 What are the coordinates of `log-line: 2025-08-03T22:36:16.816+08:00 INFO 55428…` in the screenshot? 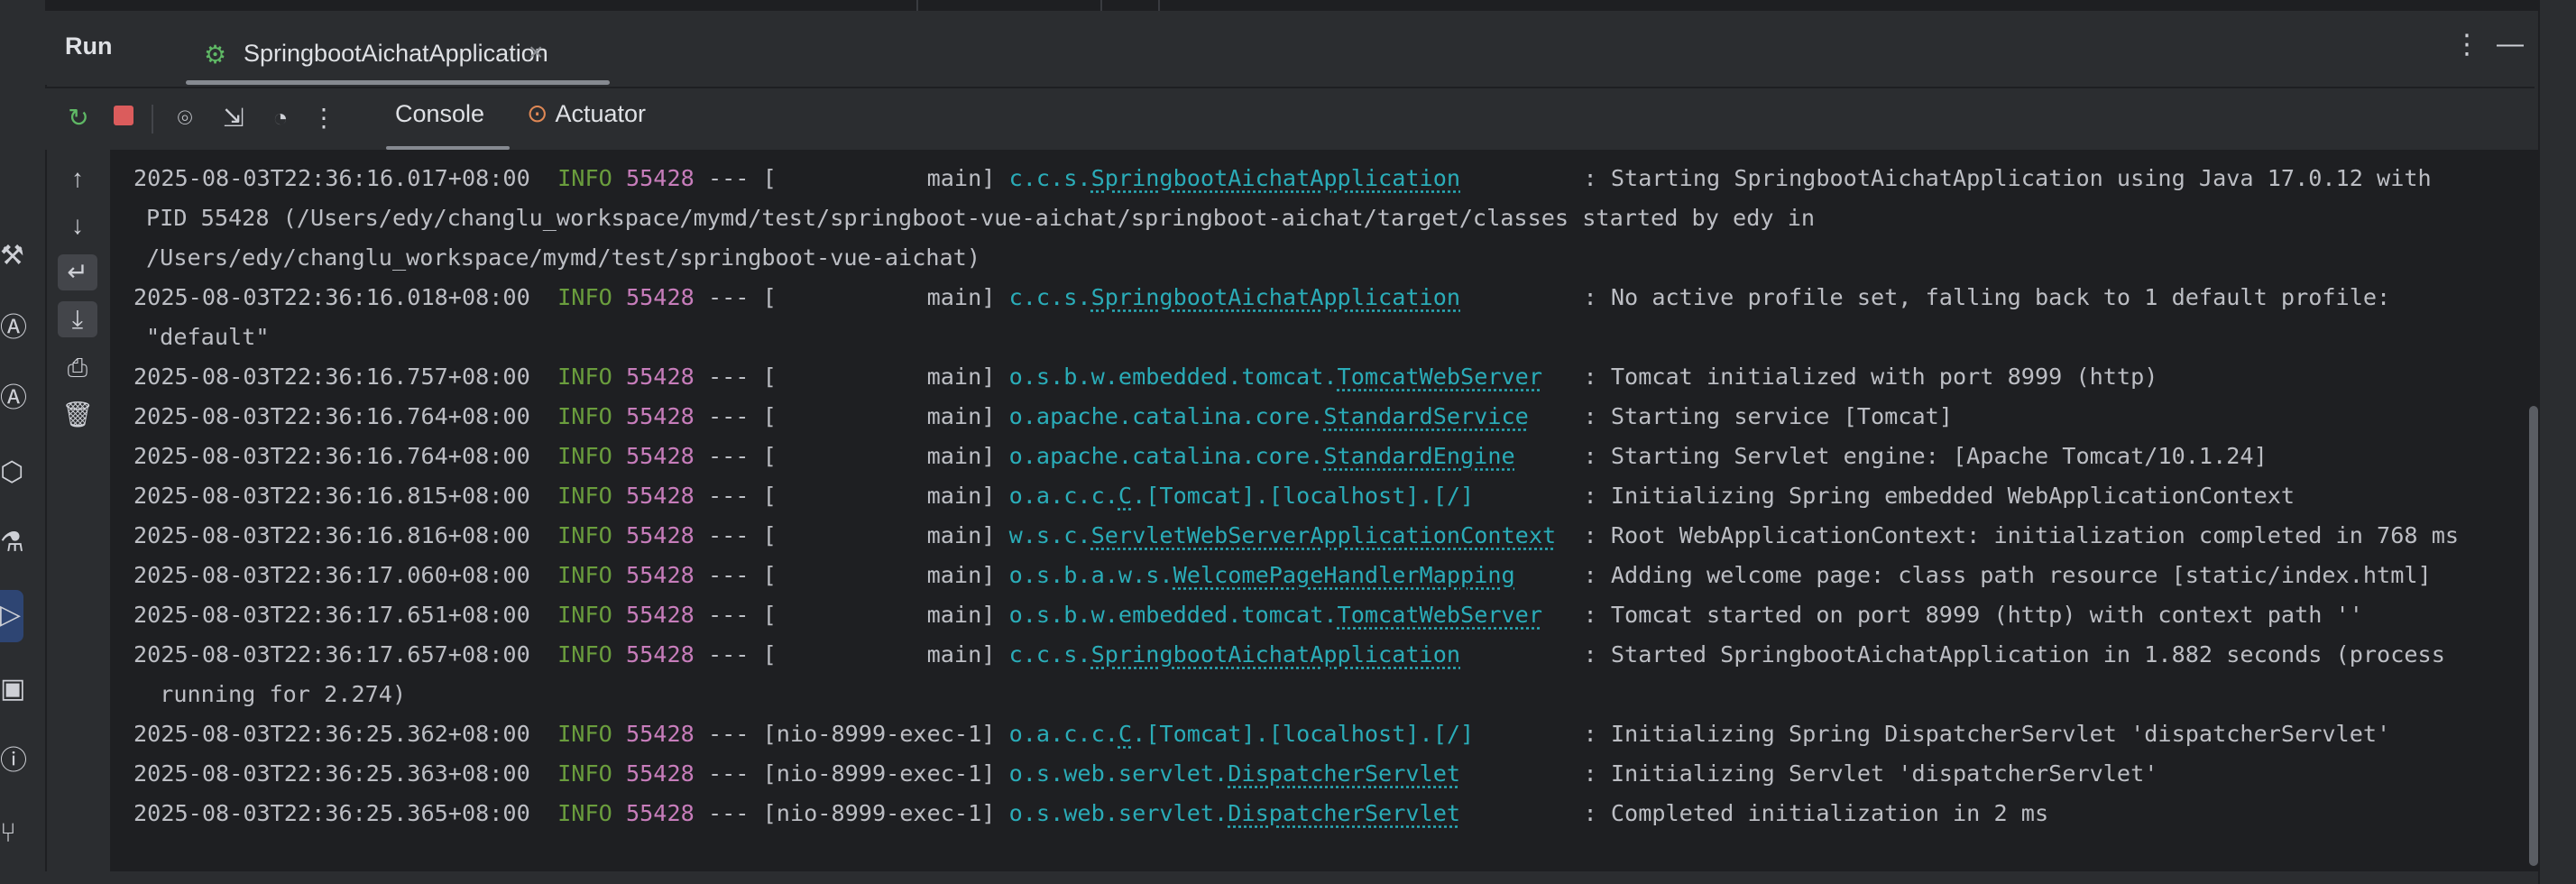 It's located at (1296, 536).